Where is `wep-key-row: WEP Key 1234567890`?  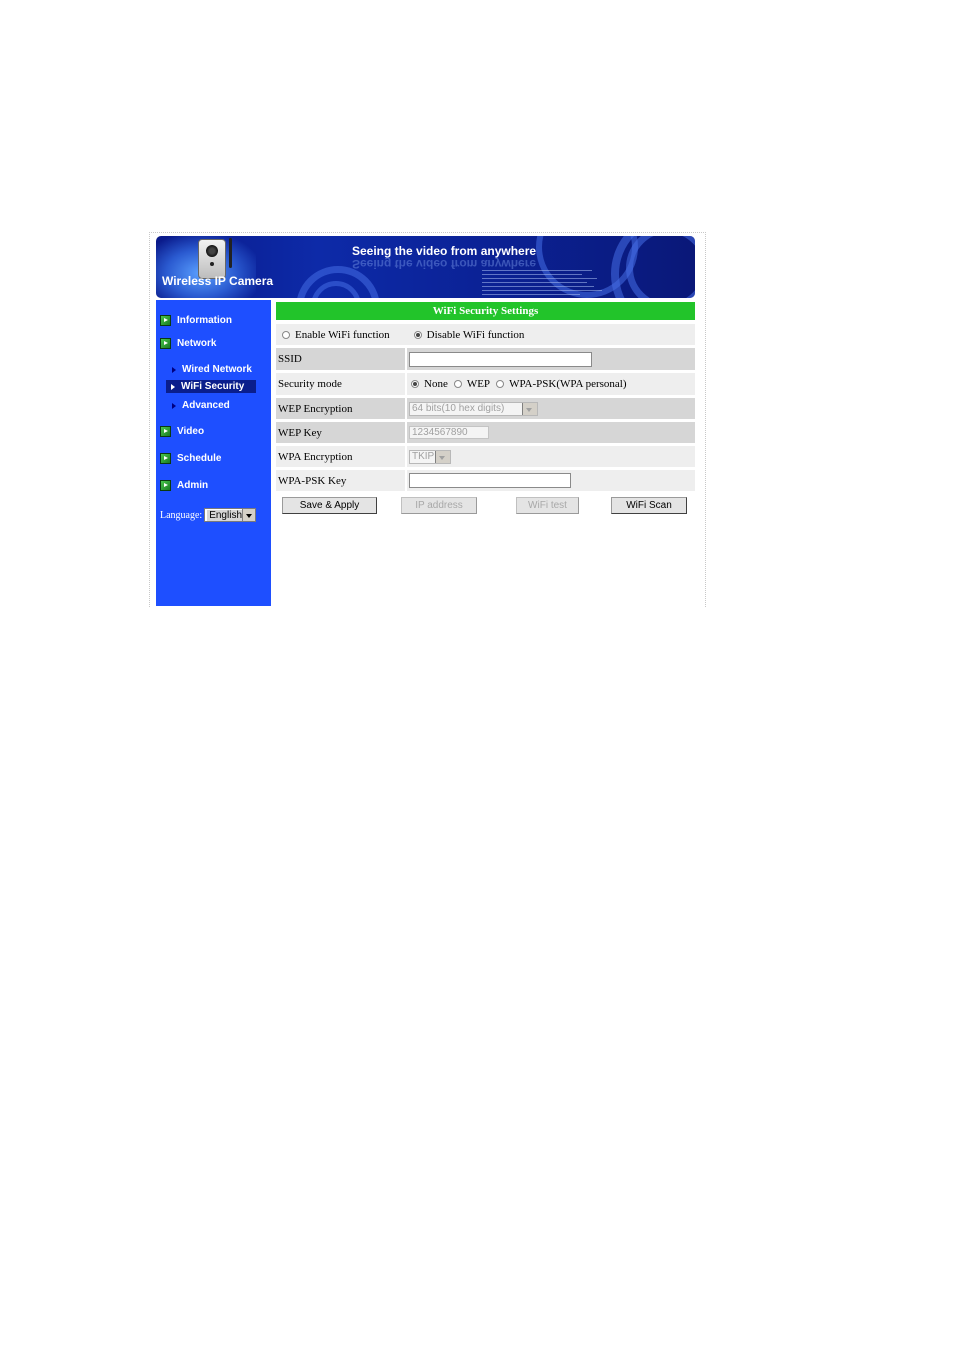 wep-key-row: WEP Key 1234567890 is located at coordinates (485, 432).